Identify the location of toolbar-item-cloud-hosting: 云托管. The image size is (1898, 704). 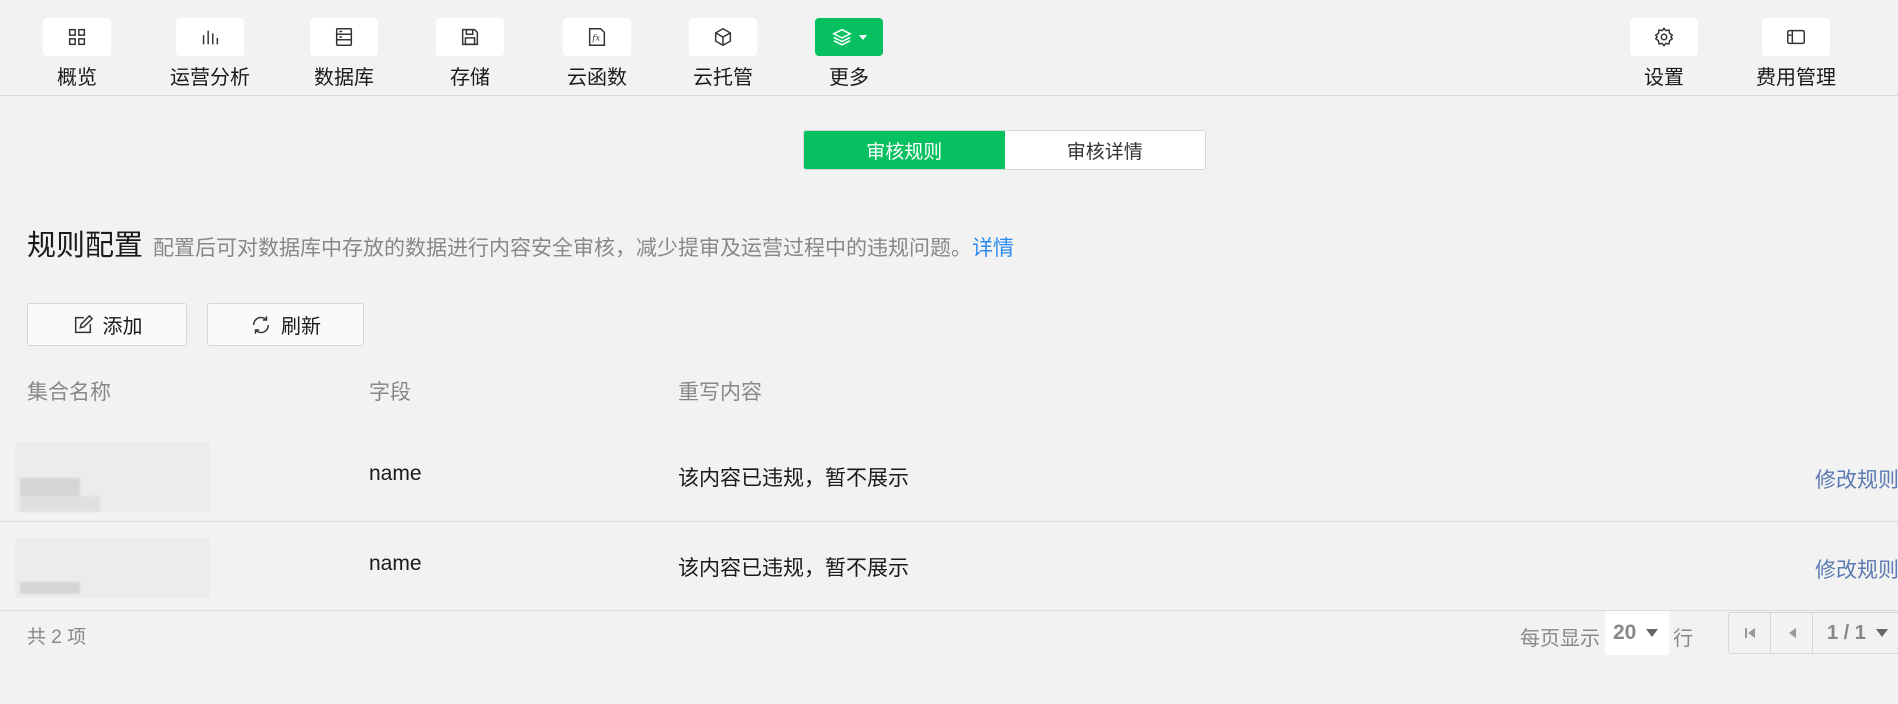
(723, 54).